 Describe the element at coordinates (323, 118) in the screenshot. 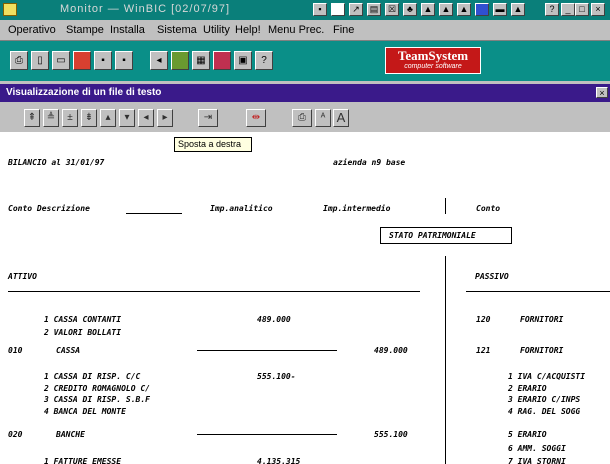

I see `font-small-icon: ᴬ` at that location.